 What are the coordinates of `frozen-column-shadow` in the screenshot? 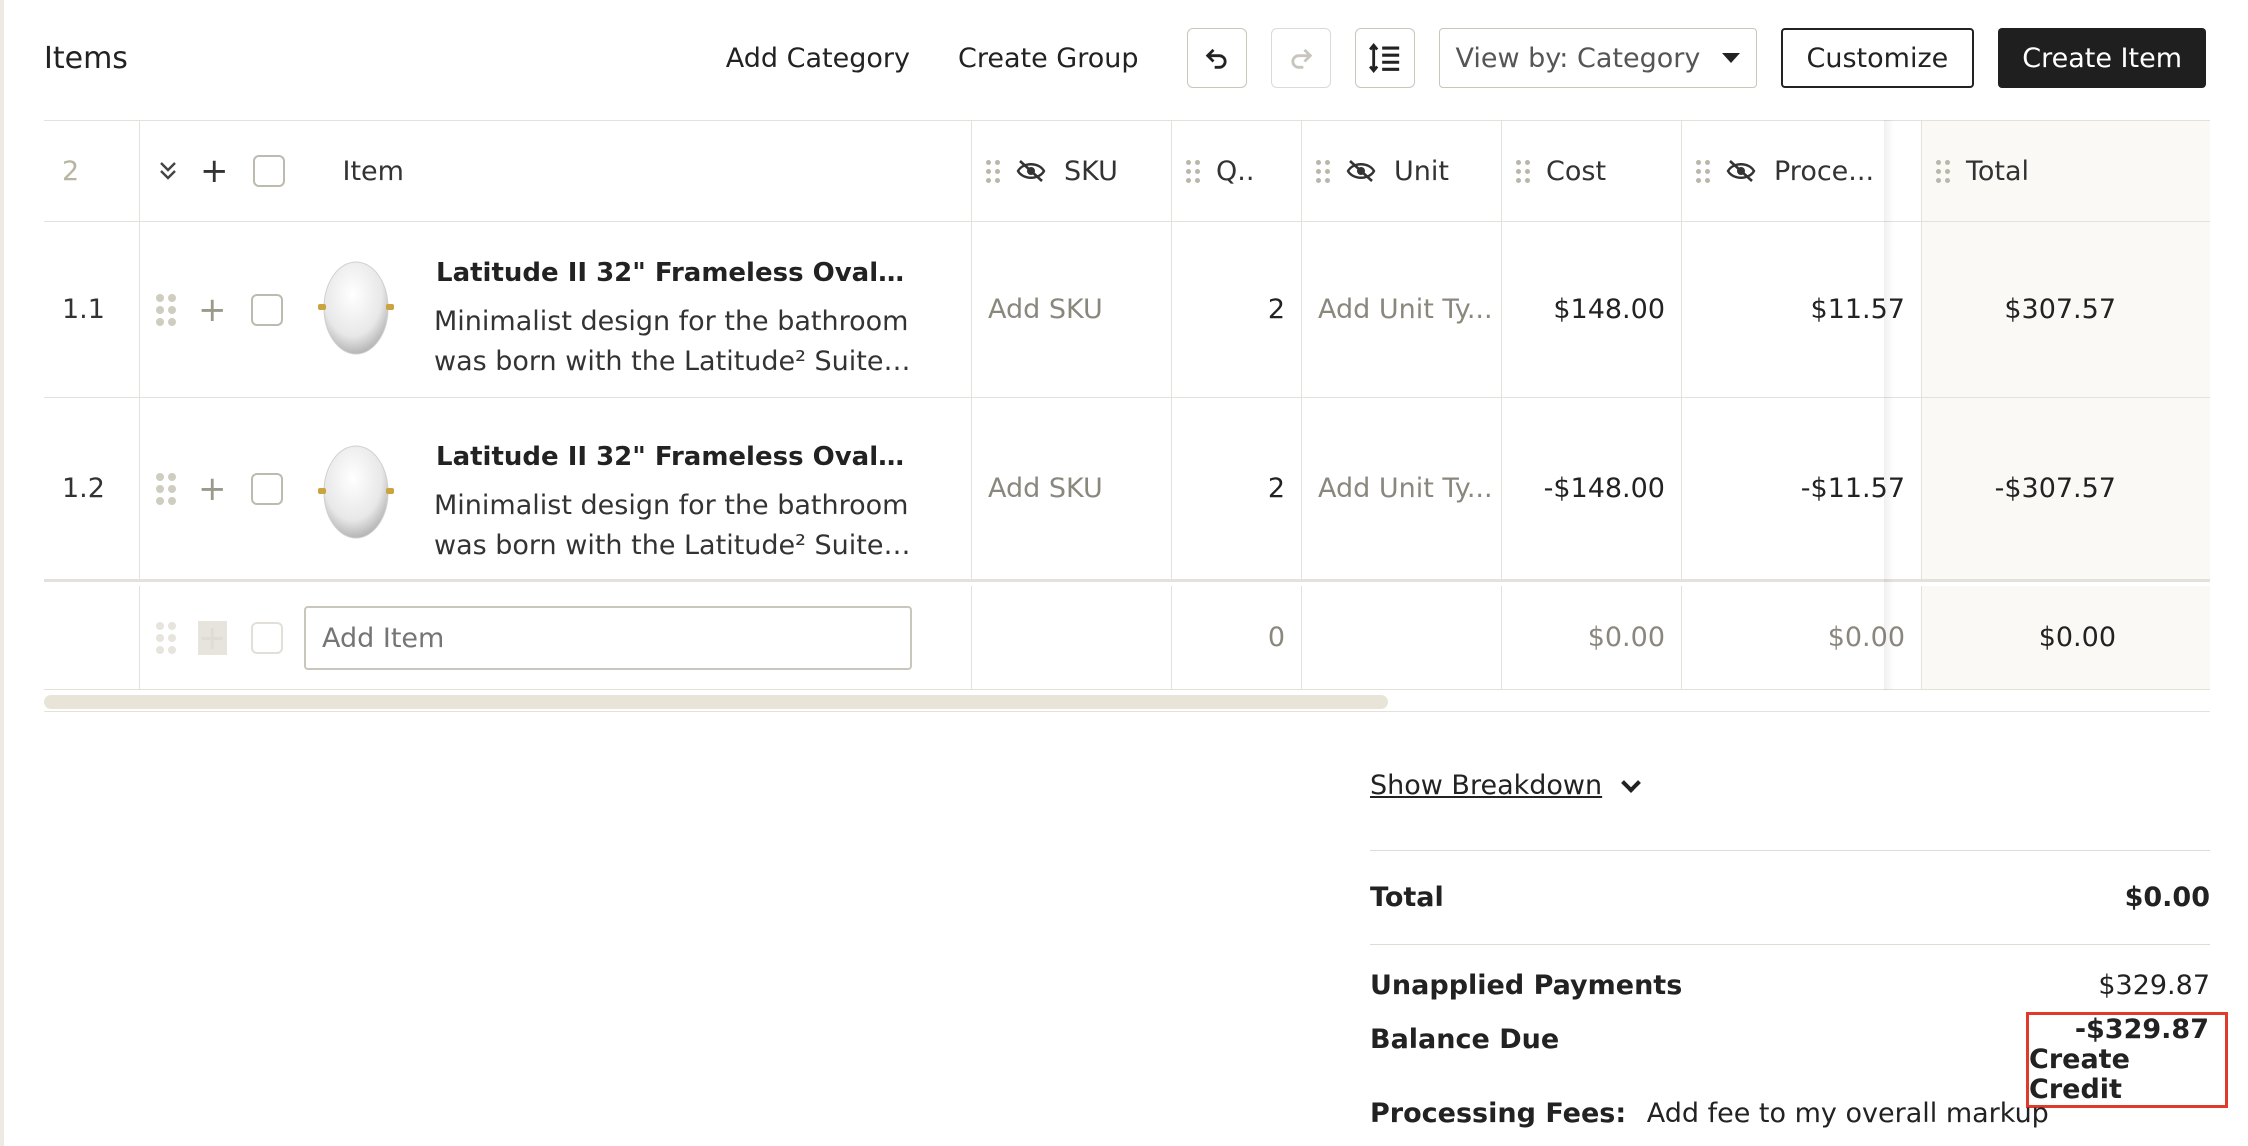 It's located at (1889, 405).